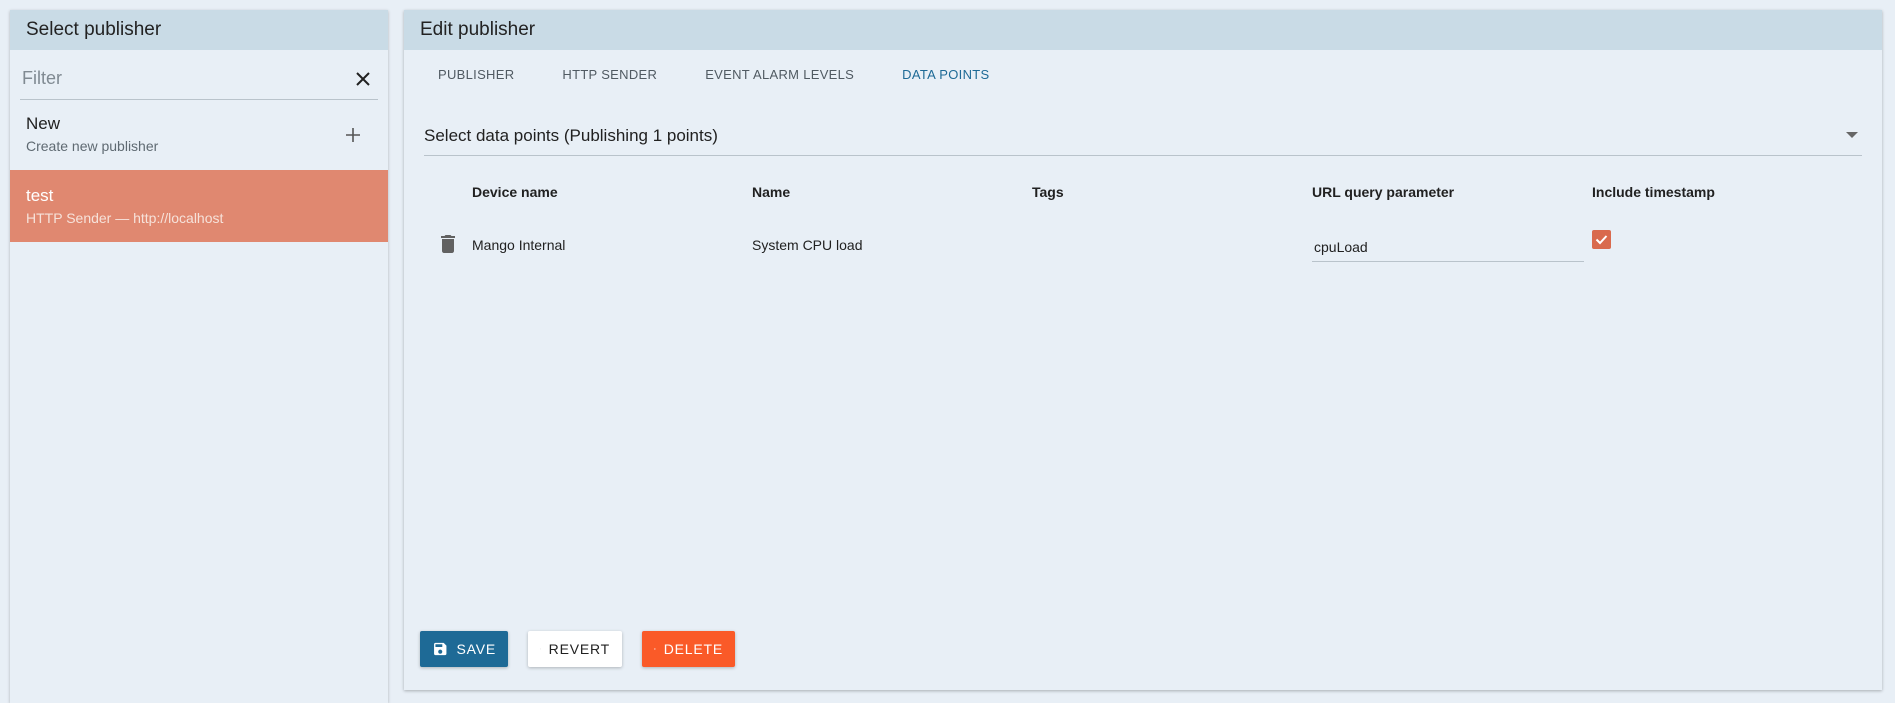 This screenshot has height=703, width=1895. What do you see at coordinates (1852, 135) in the screenshot?
I see `dropdown-arrow-icon` at bounding box center [1852, 135].